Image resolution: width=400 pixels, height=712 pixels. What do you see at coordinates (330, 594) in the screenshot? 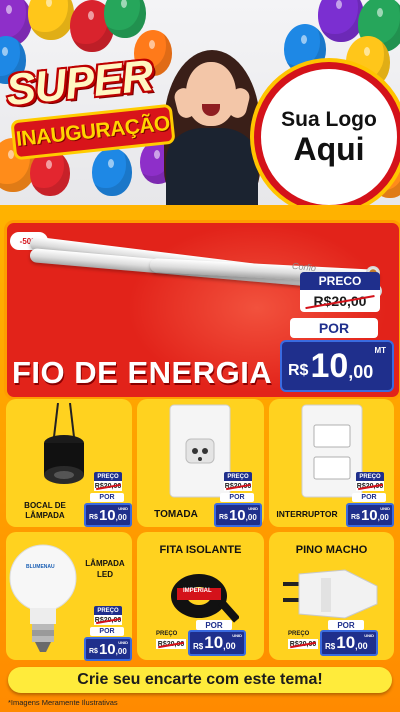
I see `male-plug-icon` at bounding box center [330, 594].